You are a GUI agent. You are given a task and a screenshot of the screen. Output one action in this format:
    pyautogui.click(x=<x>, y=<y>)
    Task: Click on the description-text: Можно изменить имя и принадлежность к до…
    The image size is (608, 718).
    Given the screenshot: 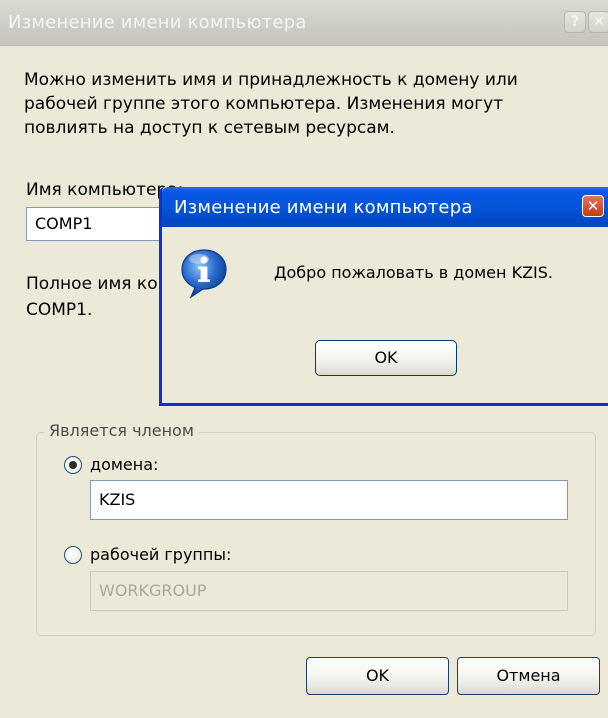 What is the action you would take?
    pyautogui.click(x=271, y=104)
    